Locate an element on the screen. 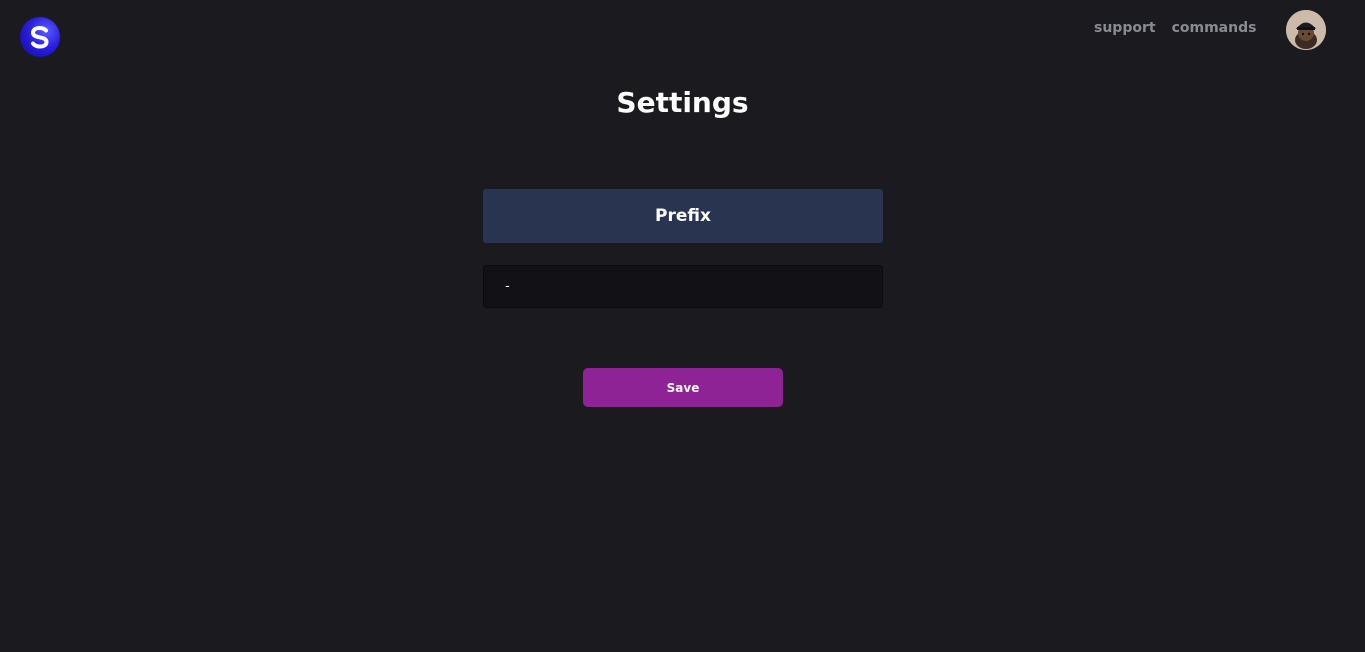  prefix-section-header: Prefix is located at coordinates (683, 216).